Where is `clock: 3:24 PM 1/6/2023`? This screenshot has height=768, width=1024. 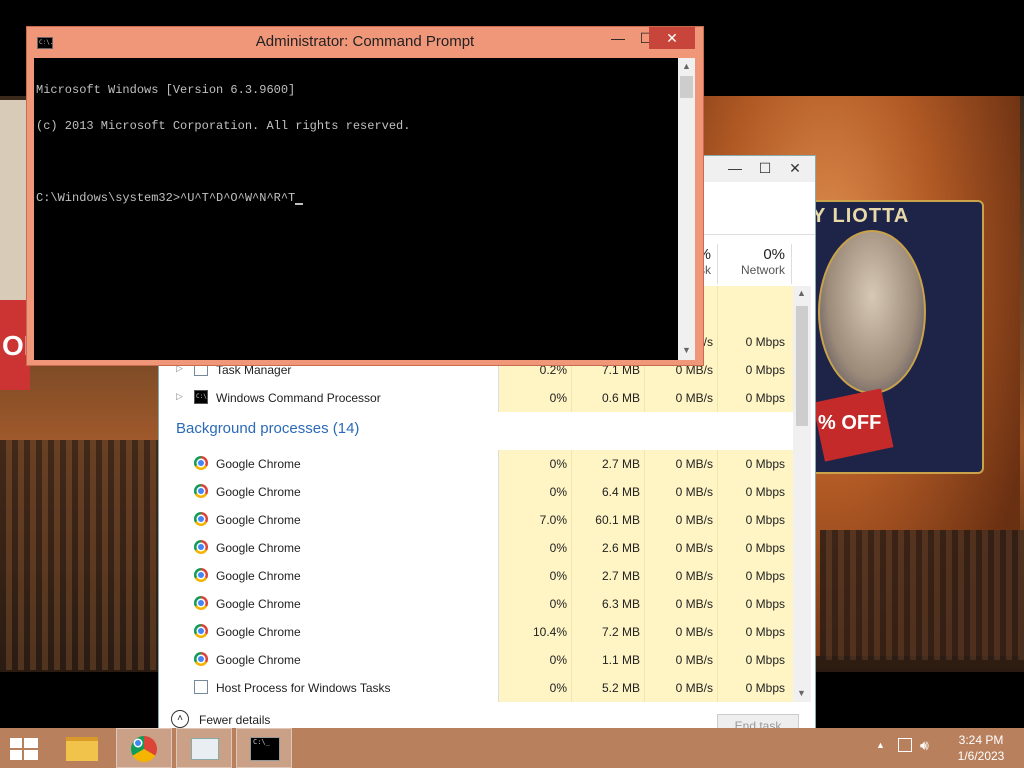
clock: 3:24 PM 1/6/2023 is located at coordinates (981, 748).